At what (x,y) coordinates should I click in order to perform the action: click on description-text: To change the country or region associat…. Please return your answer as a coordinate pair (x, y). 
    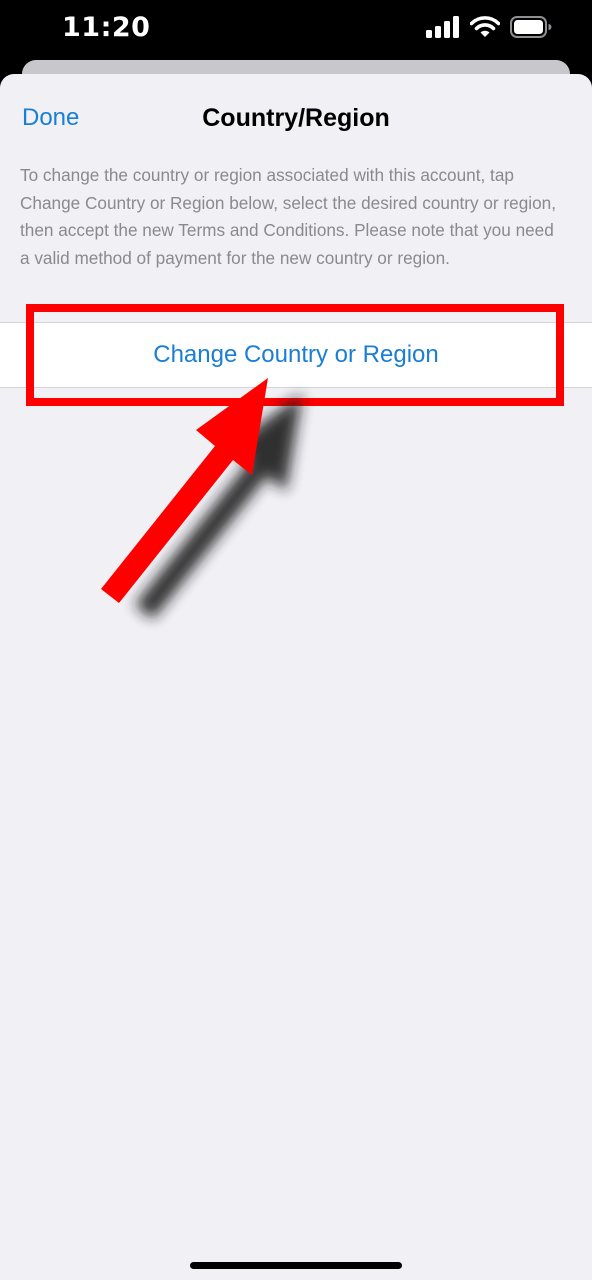
    Looking at the image, I should click on (288, 216).